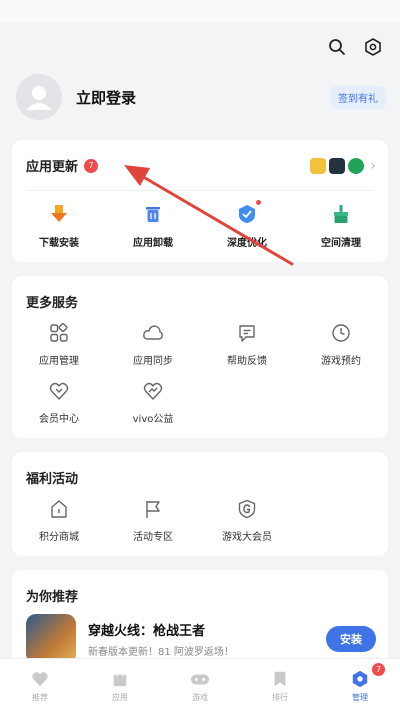  Describe the element at coordinates (161, 652) in the screenshot. I see `game-description: 新春版本更新！81 阿波罗返场！` at that location.